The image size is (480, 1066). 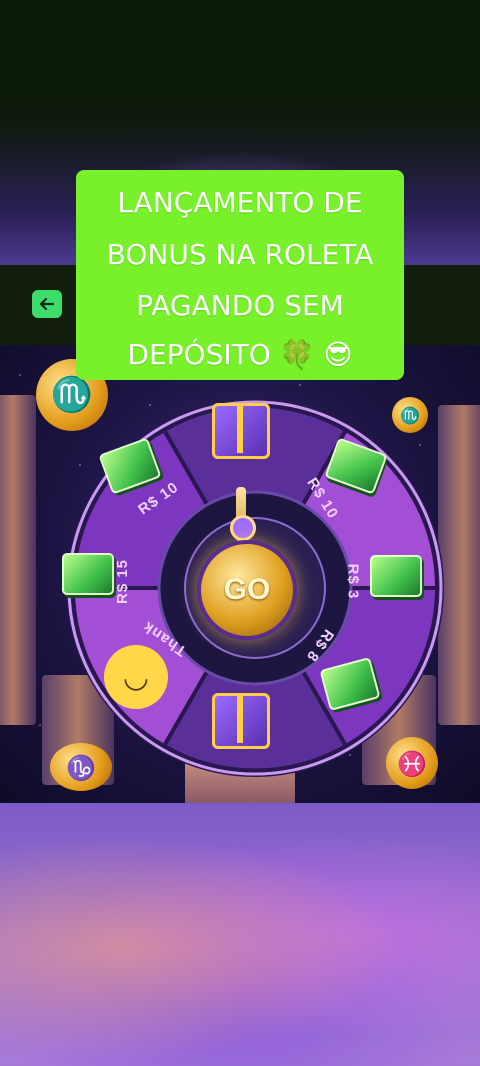 I want to click on left-pillar, so click(x=18, y=560).